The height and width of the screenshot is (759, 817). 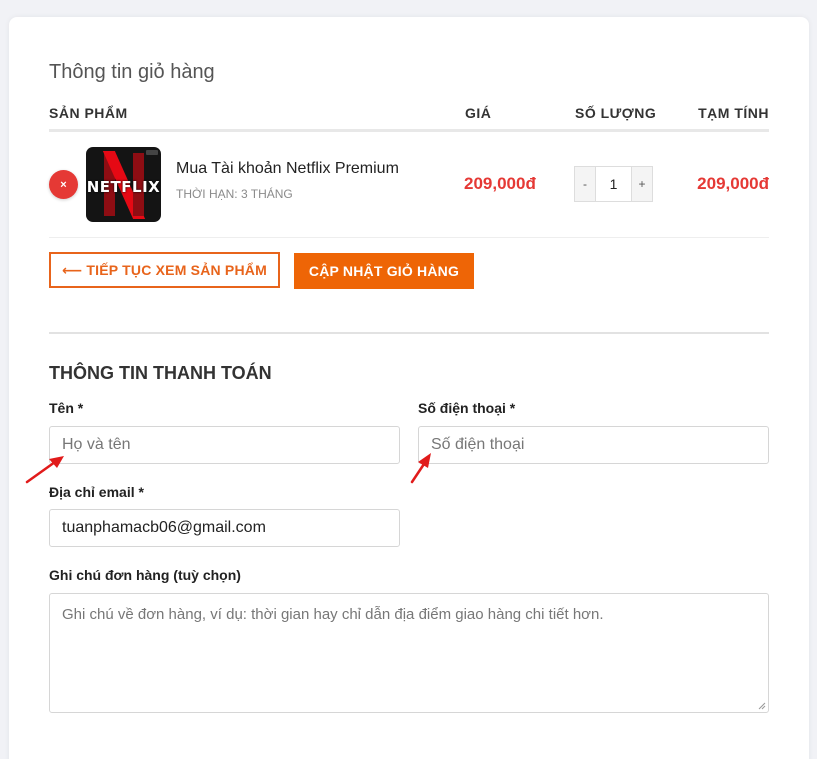 What do you see at coordinates (585, 184) in the screenshot?
I see `quantity-decrease-button: -` at bounding box center [585, 184].